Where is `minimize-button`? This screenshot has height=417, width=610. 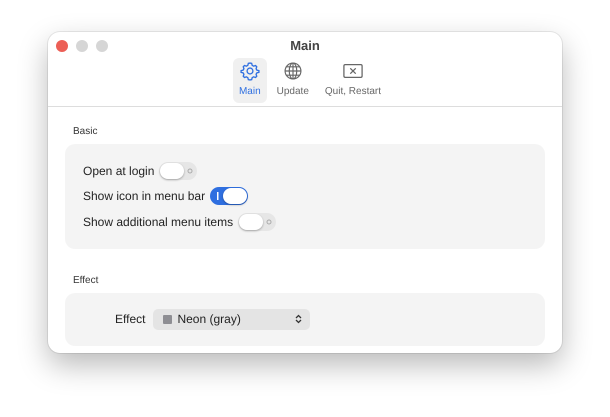 minimize-button is located at coordinates (82, 46).